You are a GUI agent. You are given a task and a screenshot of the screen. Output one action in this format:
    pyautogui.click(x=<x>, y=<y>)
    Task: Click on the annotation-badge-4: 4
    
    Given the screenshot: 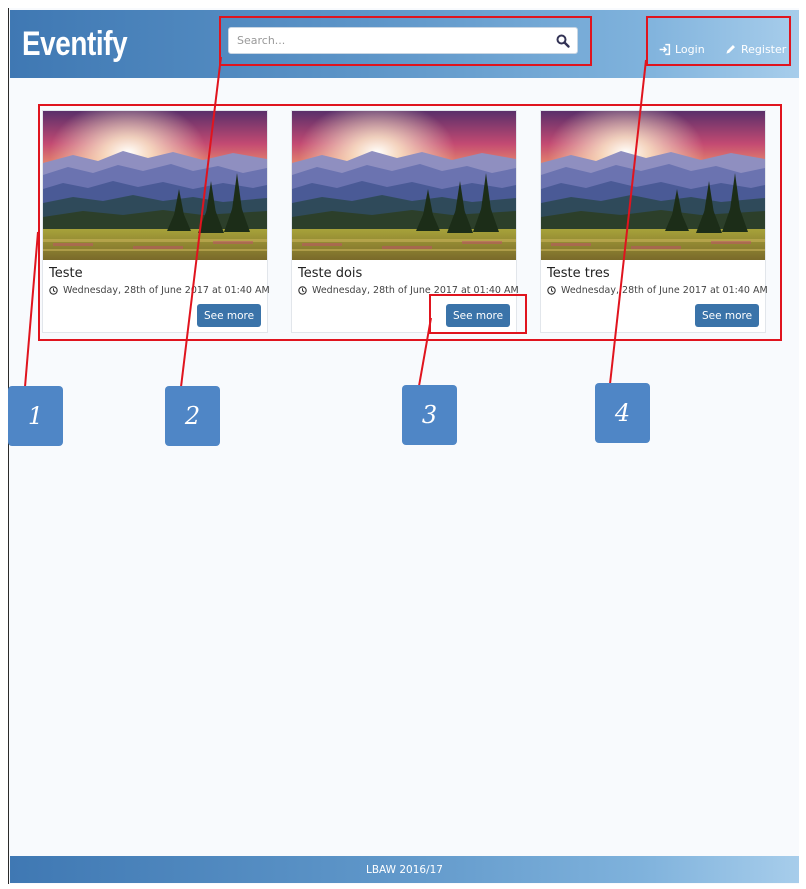 What is the action you would take?
    pyautogui.click(x=622, y=413)
    